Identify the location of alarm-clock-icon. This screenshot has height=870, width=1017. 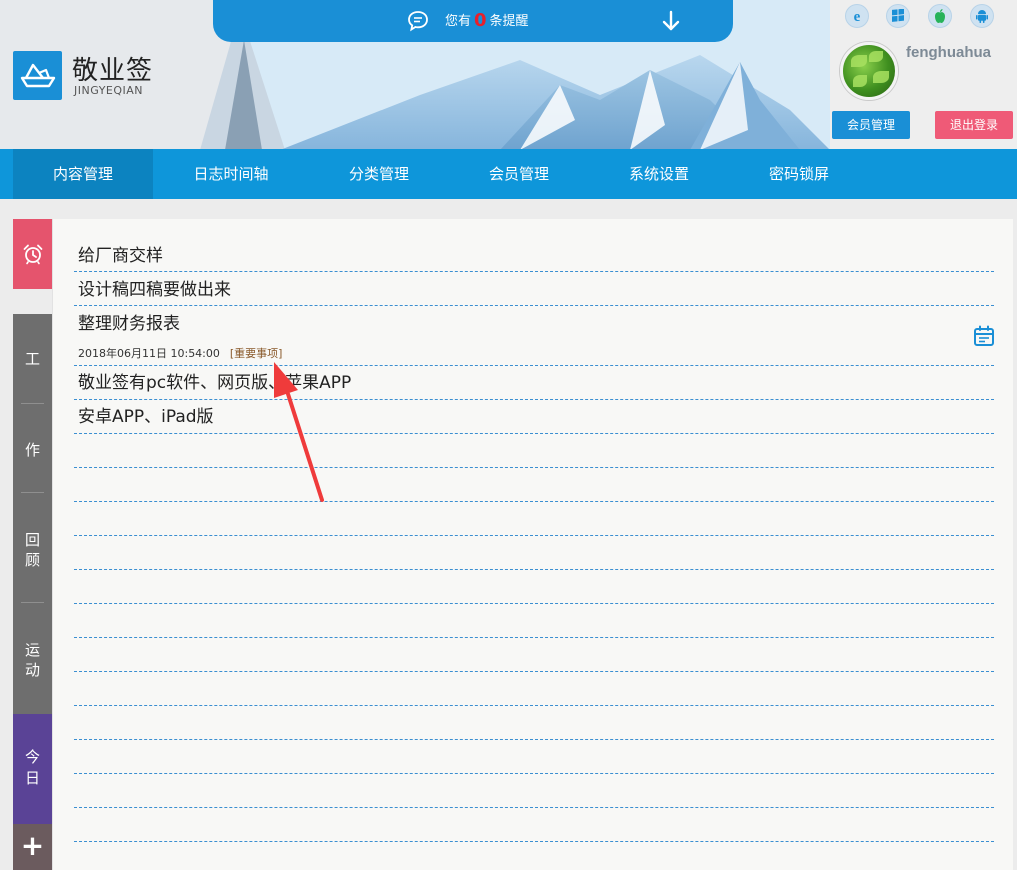
(32, 254).